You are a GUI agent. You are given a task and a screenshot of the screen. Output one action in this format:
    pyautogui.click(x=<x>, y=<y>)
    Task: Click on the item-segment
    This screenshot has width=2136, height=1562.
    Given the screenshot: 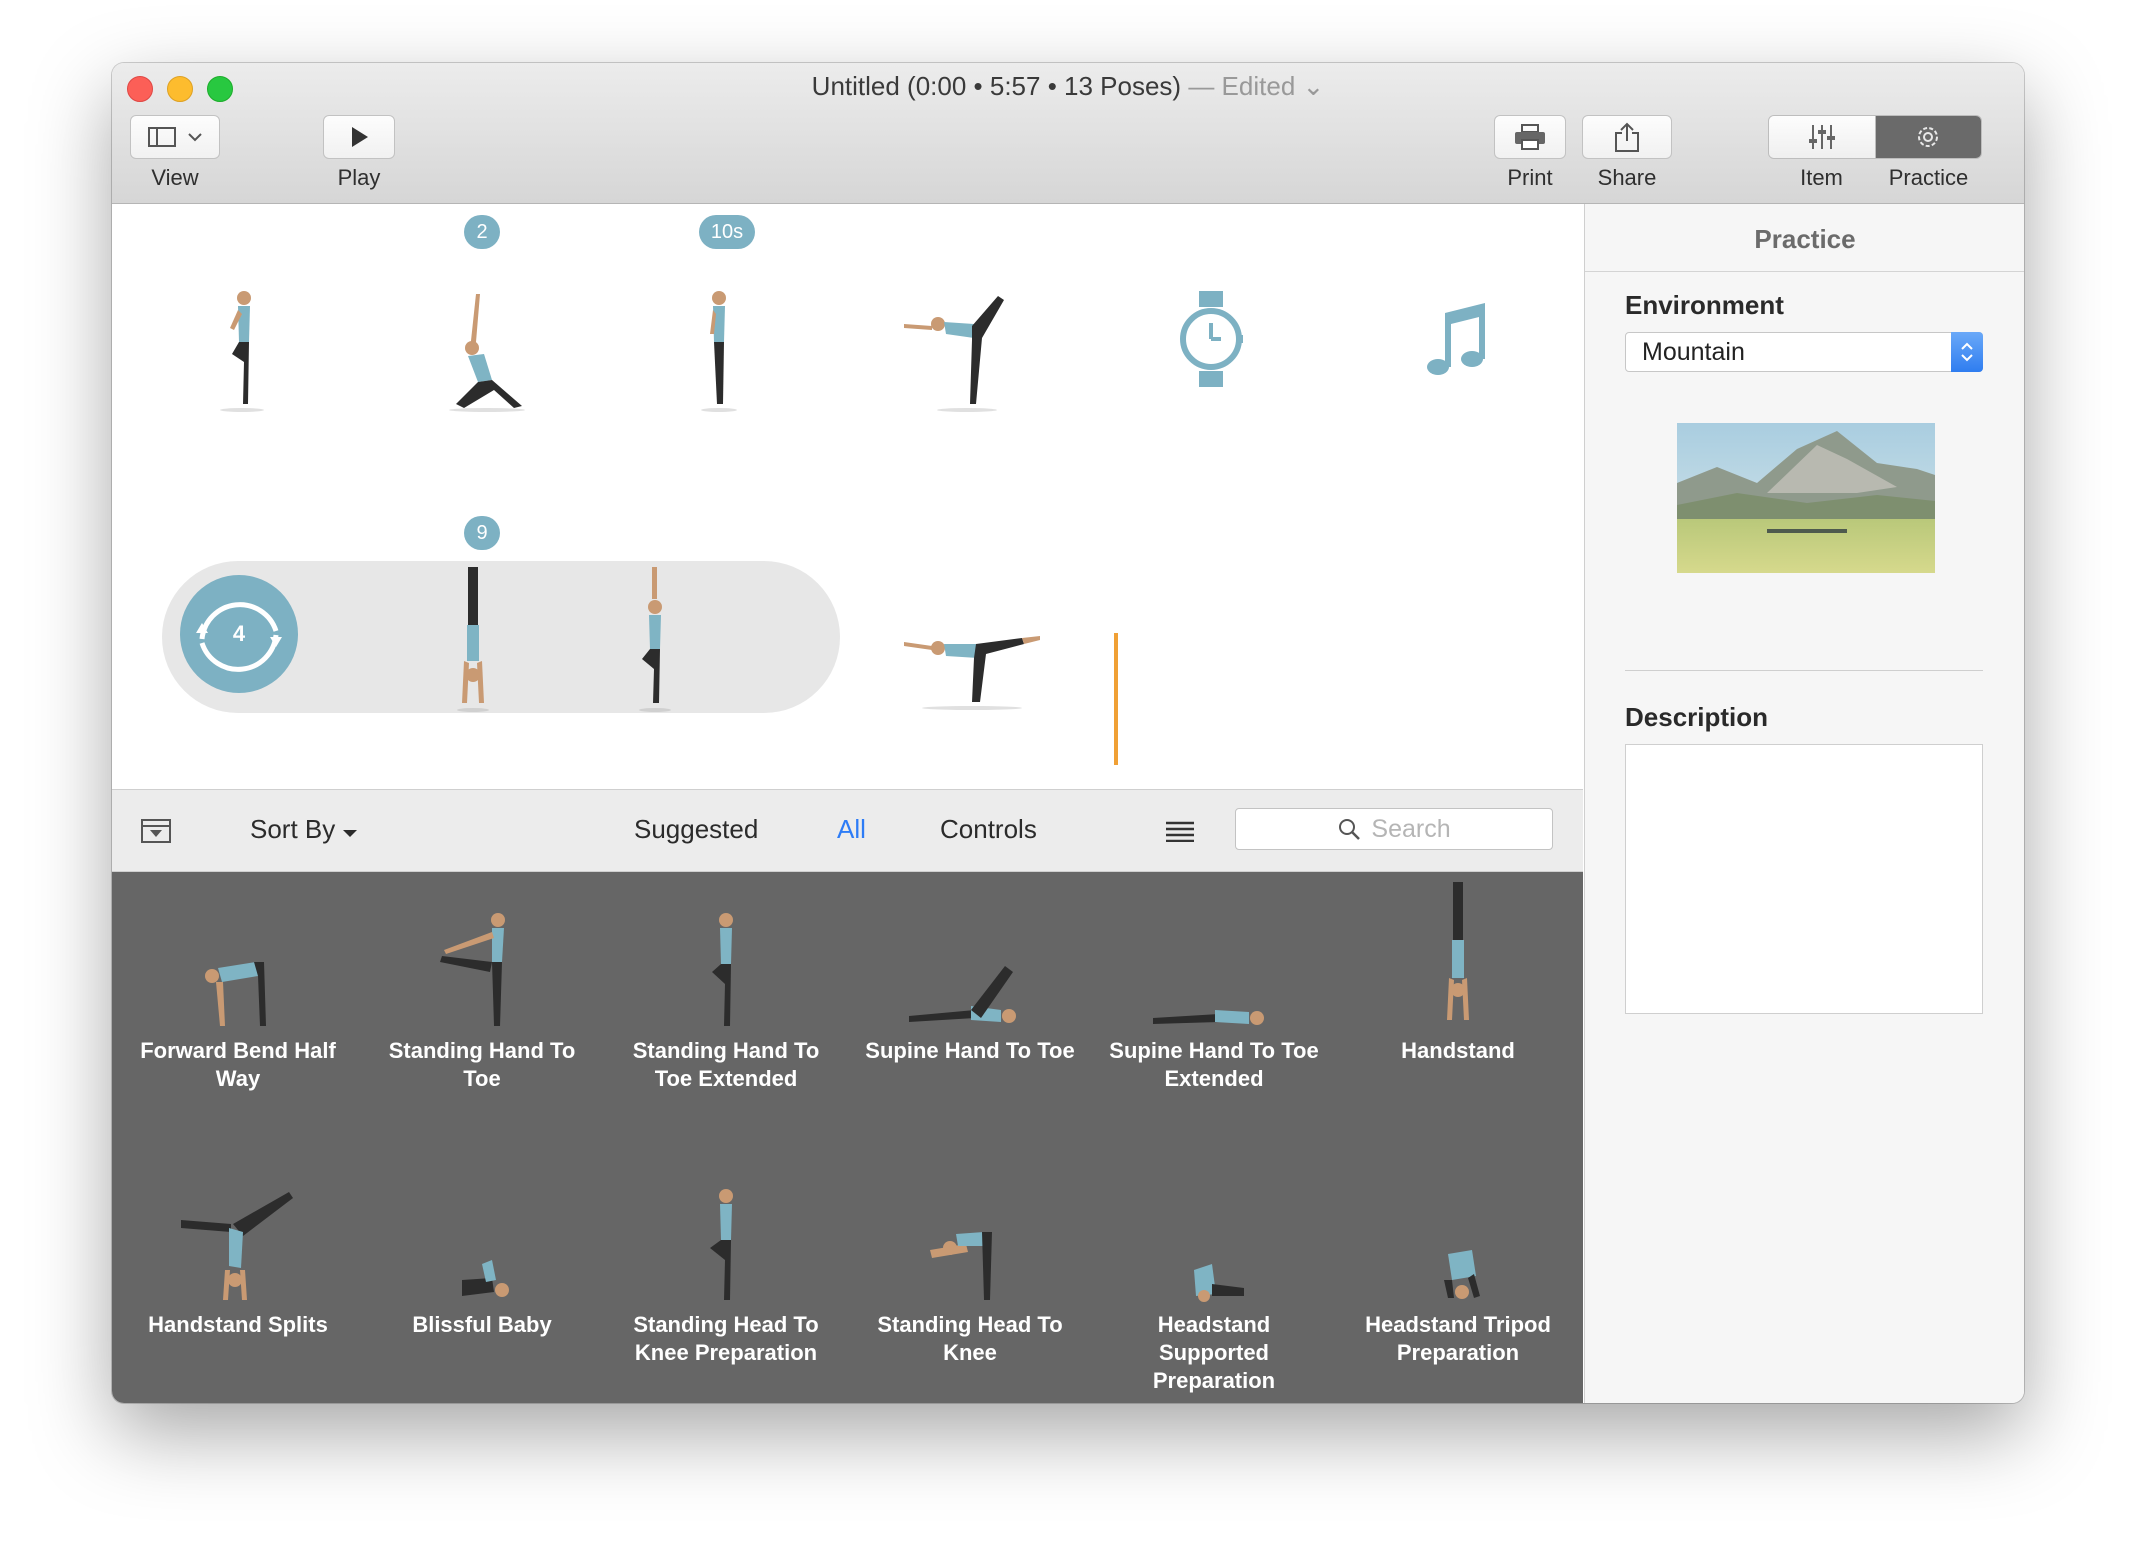 What is the action you would take?
    pyautogui.click(x=1822, y=137)
    